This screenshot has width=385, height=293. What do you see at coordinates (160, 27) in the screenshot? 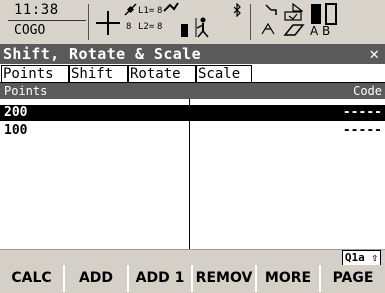
I see `l2-count: 8` at bounding box center [160, 27].